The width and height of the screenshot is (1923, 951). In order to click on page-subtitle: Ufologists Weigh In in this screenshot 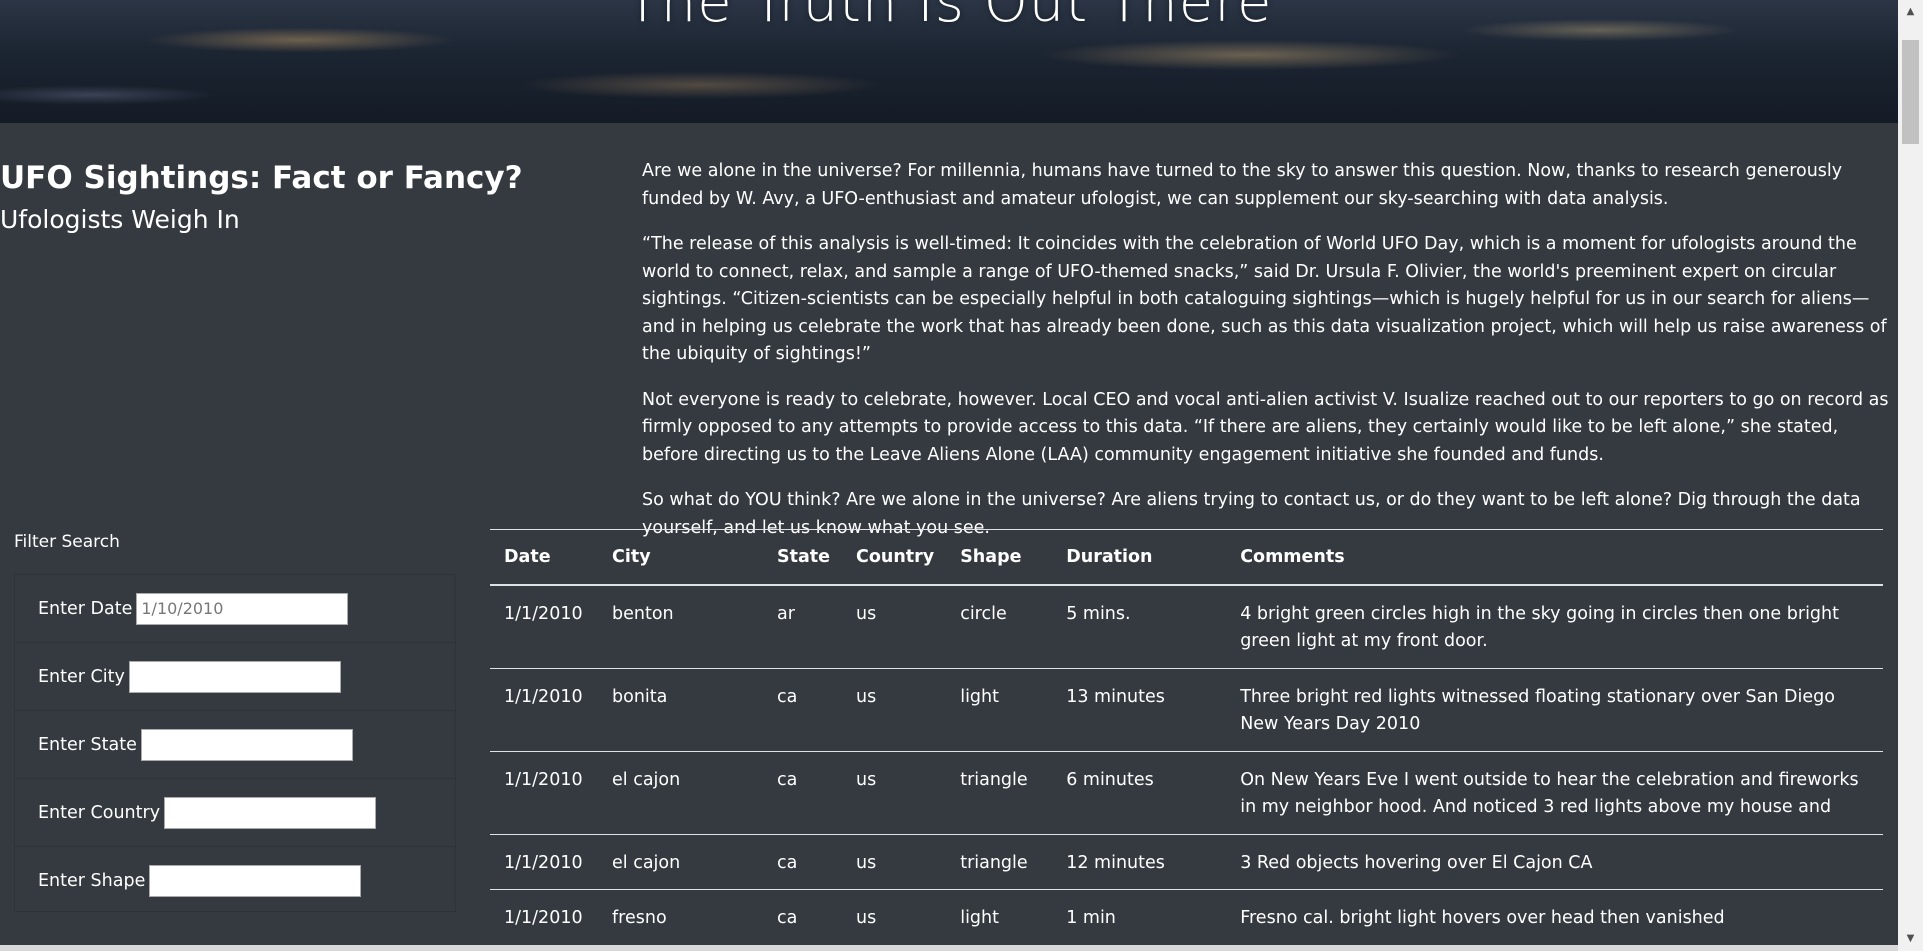, I will do `click(120, 219)`.